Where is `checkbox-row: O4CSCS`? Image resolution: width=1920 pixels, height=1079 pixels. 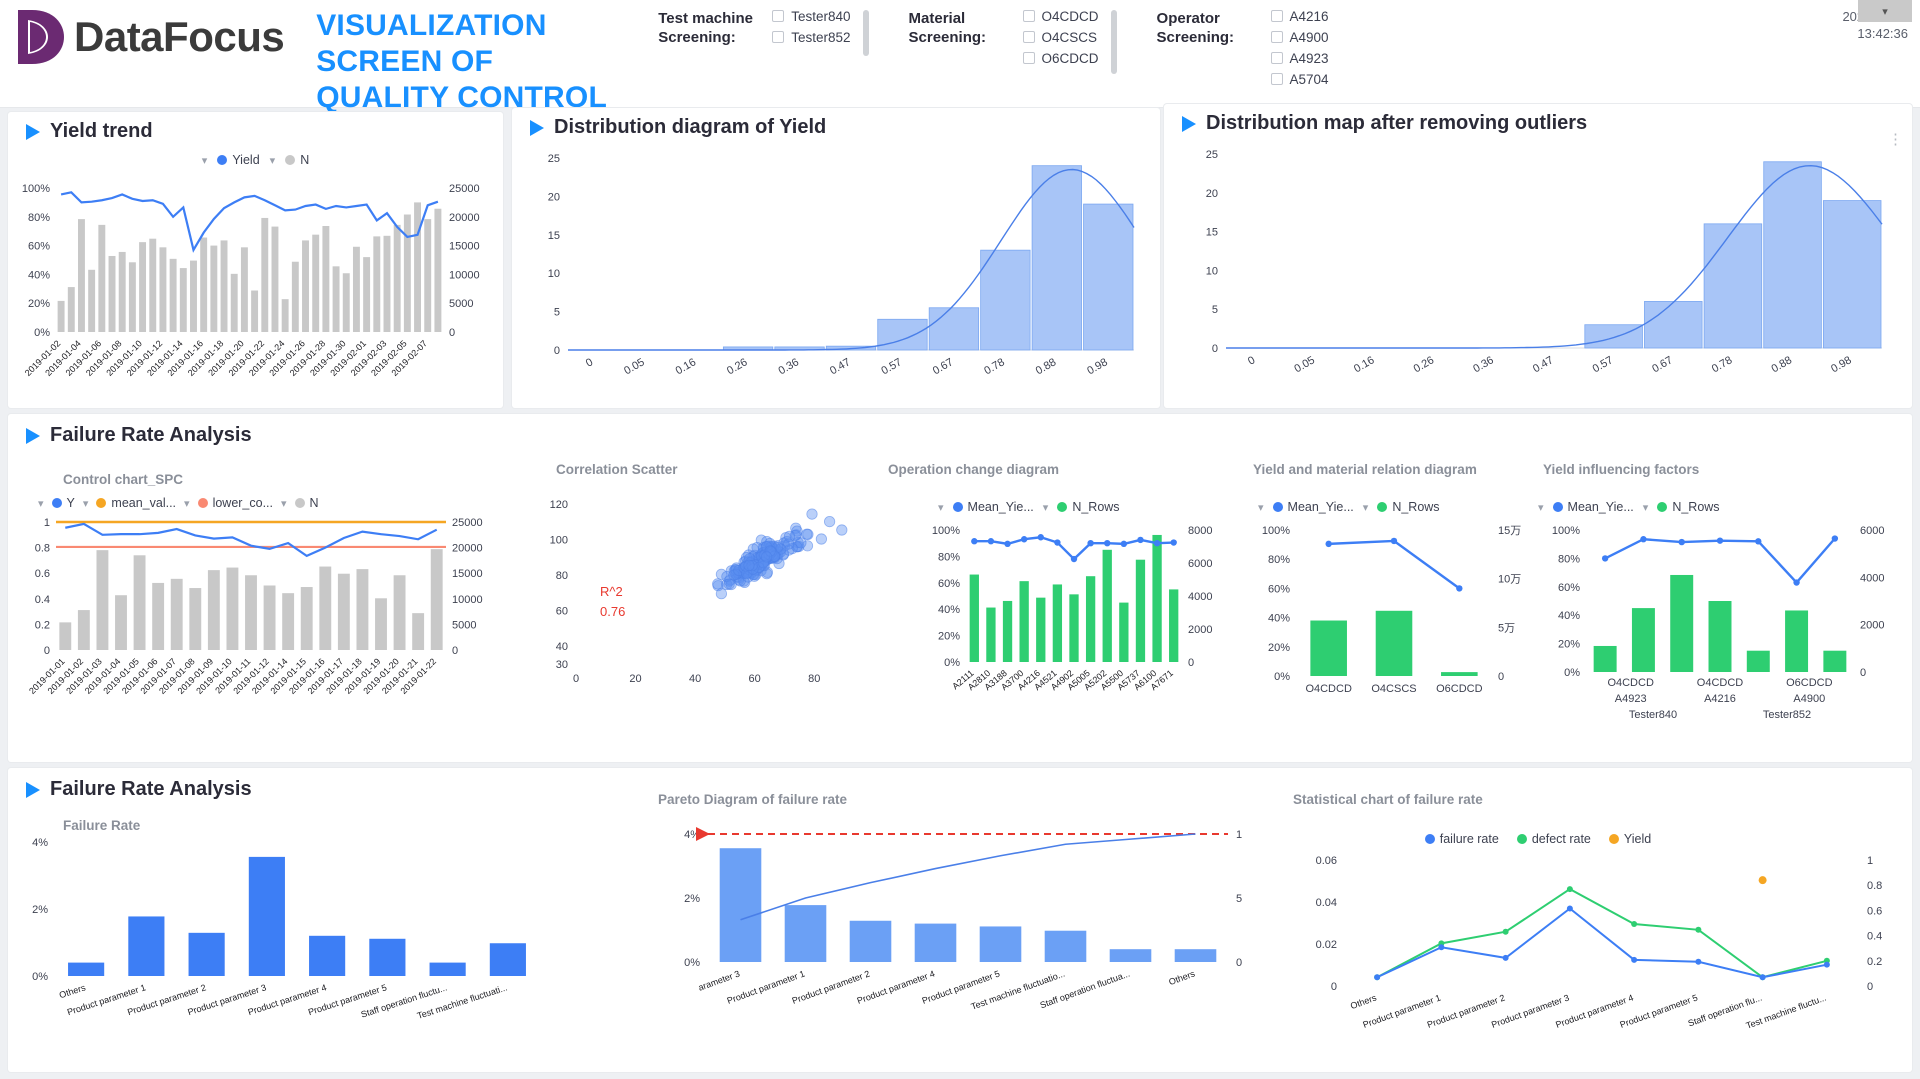
checkbox-row: O4CSCS is located at coordinates (1060, 37).